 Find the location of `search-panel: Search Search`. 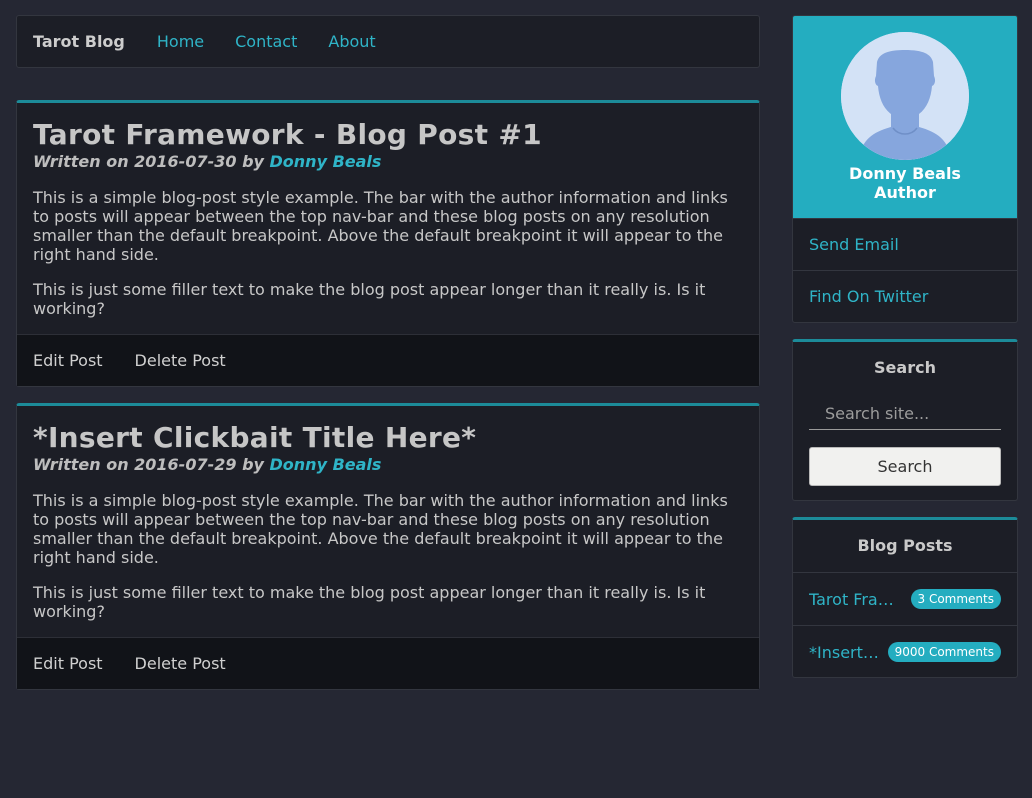

search-panel: Search Search is located at coordinates (905, 420).